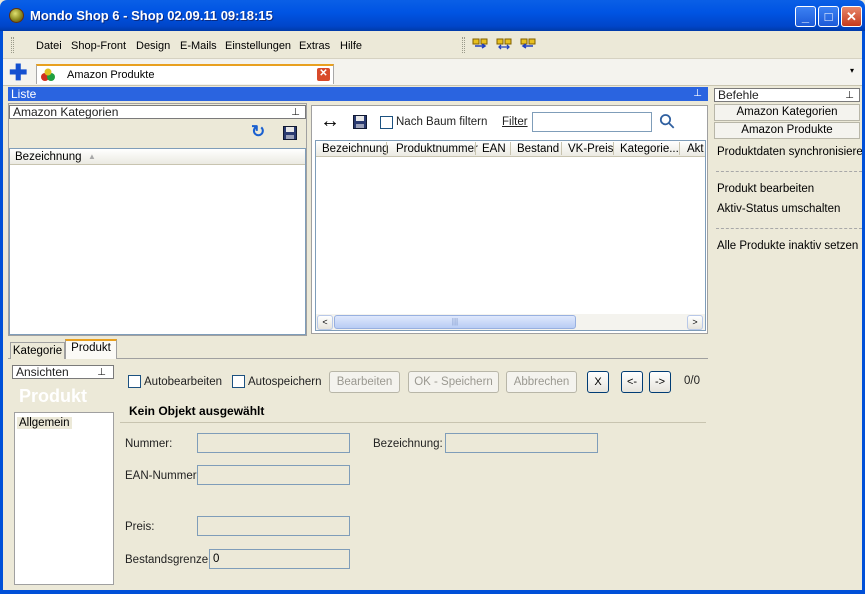 The height and width of the screenshot is (594, 865). Describe the element at coordinates (12, 45) in the screenshot. I see `menu-grip-icon` at that location.